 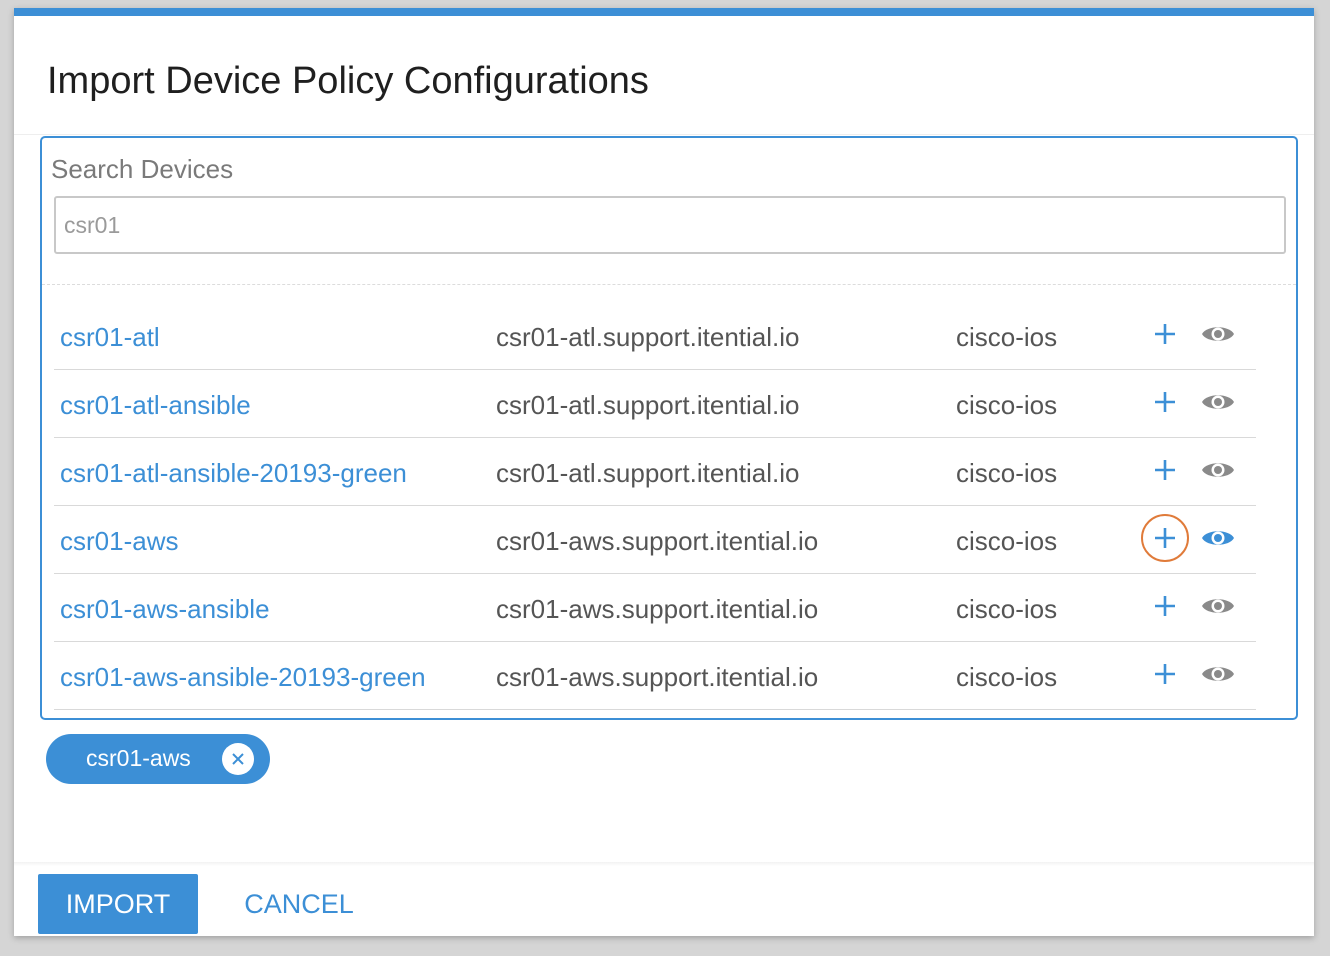 I want to click on import-button: IMPORT, so click(x=118, y=904).